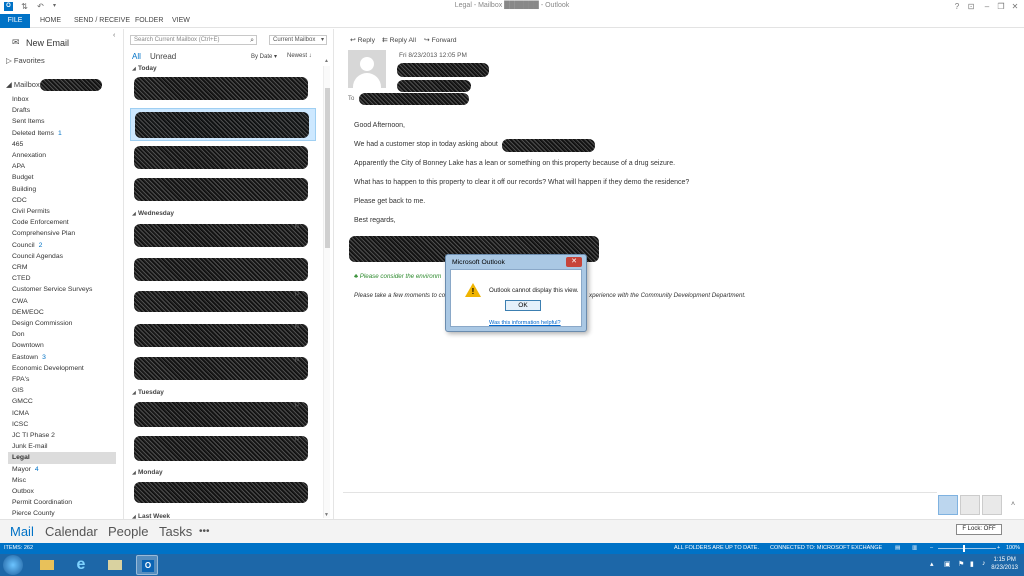 This screenshot has width=1024, height=576. What do you see at coordinates (1001, 6) in the screenshot?
I see `restore-button: ❐` at bounding box center [1001, 6].